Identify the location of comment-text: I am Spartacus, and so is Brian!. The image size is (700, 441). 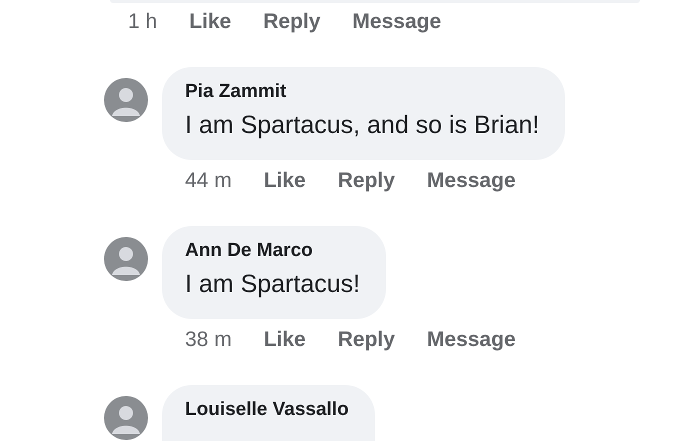
(362, 125).